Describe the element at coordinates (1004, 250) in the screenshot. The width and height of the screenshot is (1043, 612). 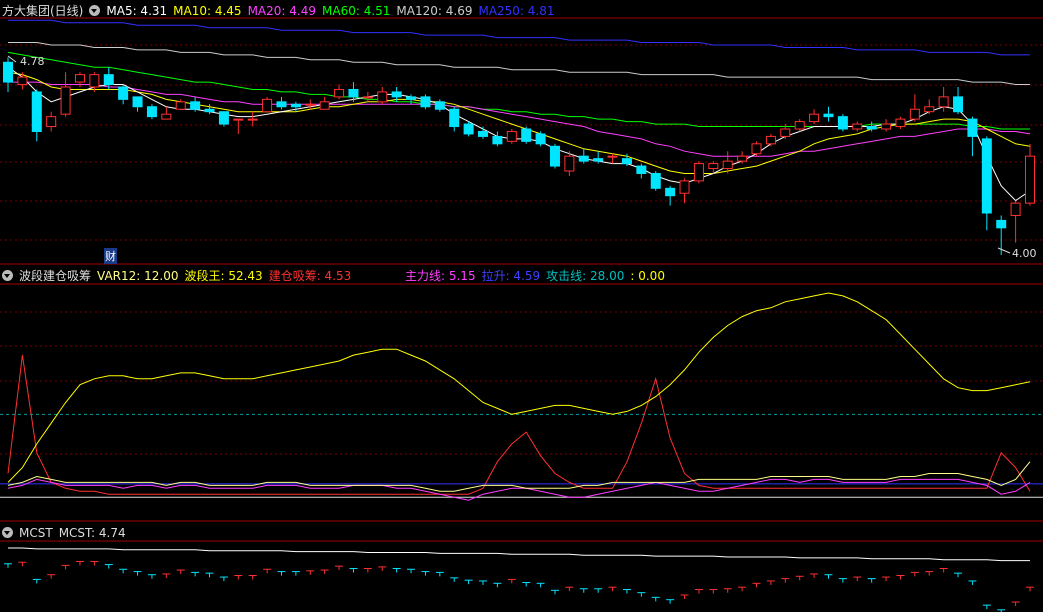
I see `low-price-pointer` at that location.